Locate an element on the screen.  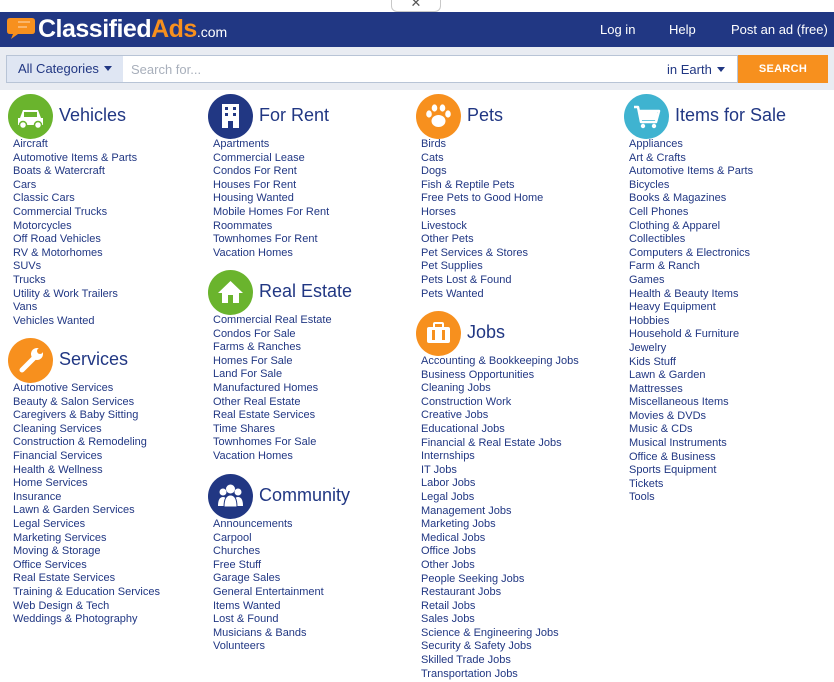
category-link: Transportation Jobs is located at coordinates (500, 675).